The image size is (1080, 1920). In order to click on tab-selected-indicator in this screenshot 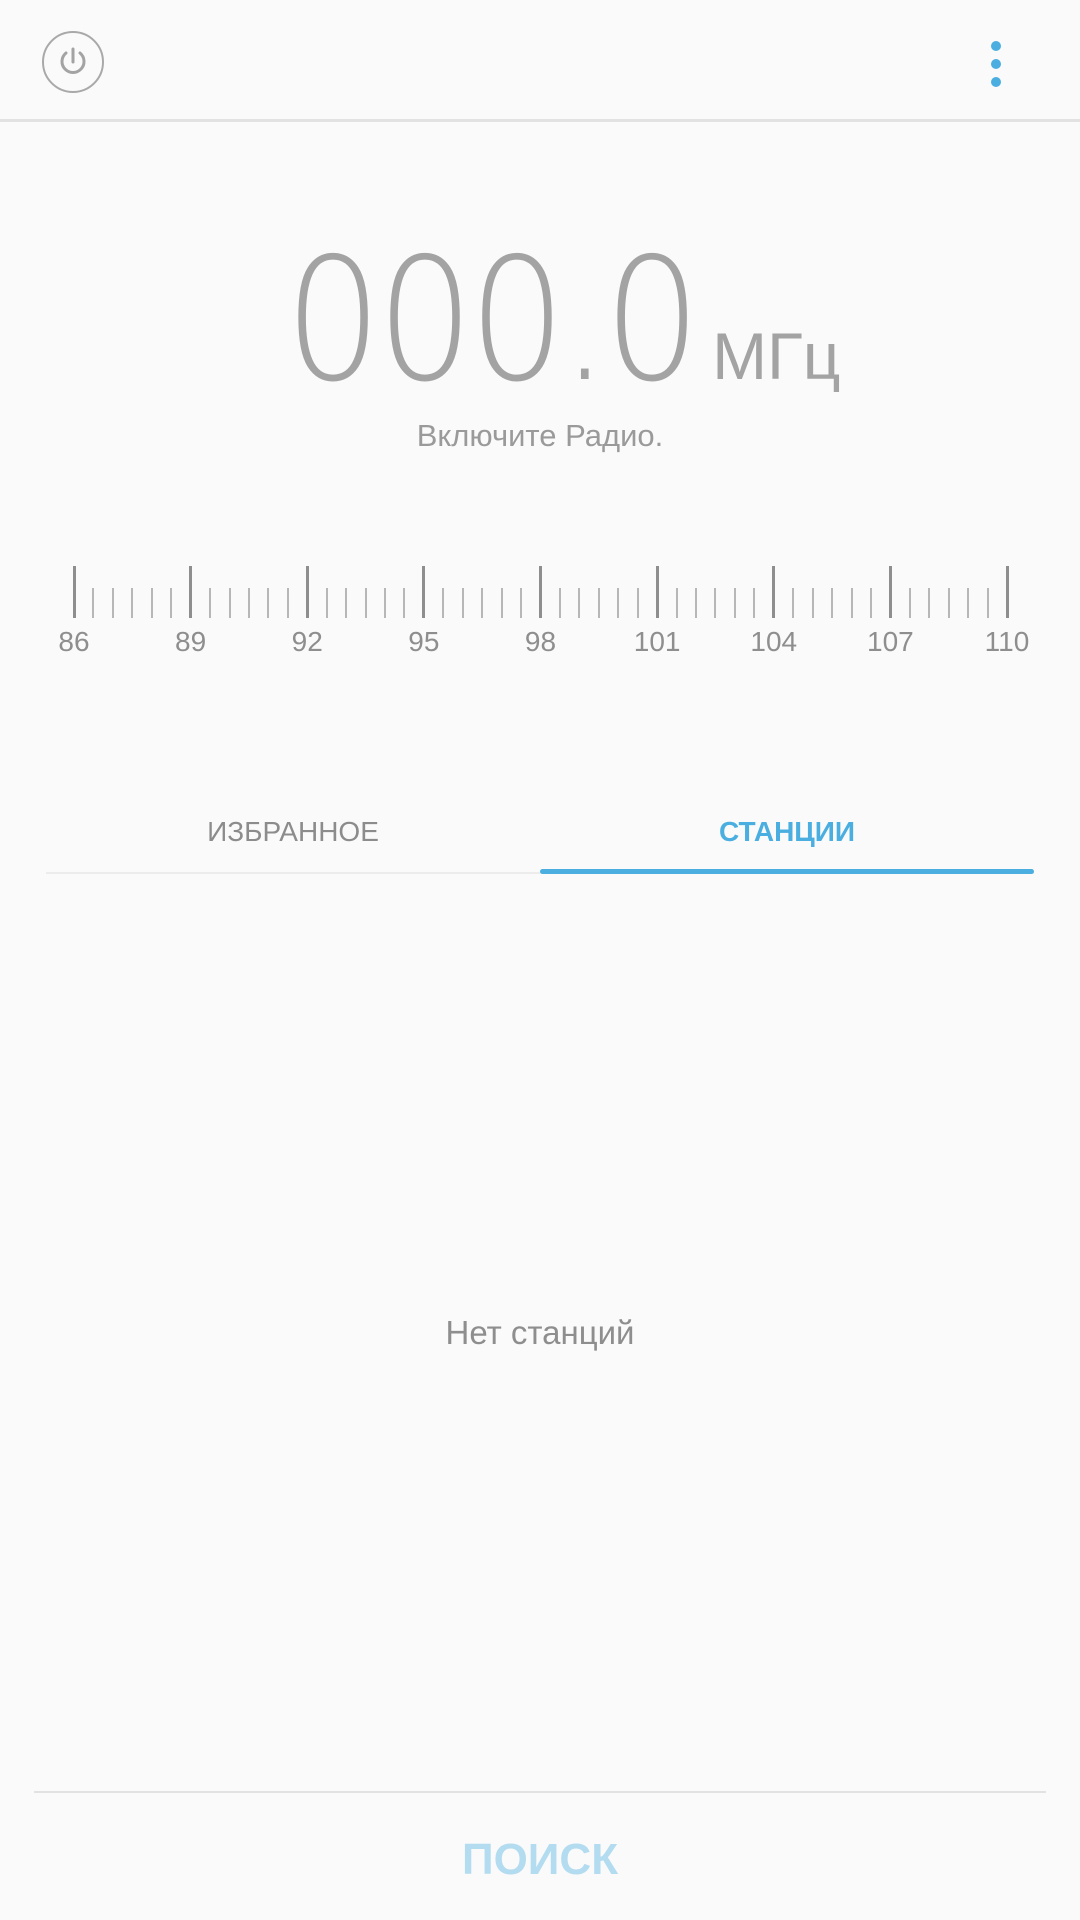, I will do `click(787, 871)`.